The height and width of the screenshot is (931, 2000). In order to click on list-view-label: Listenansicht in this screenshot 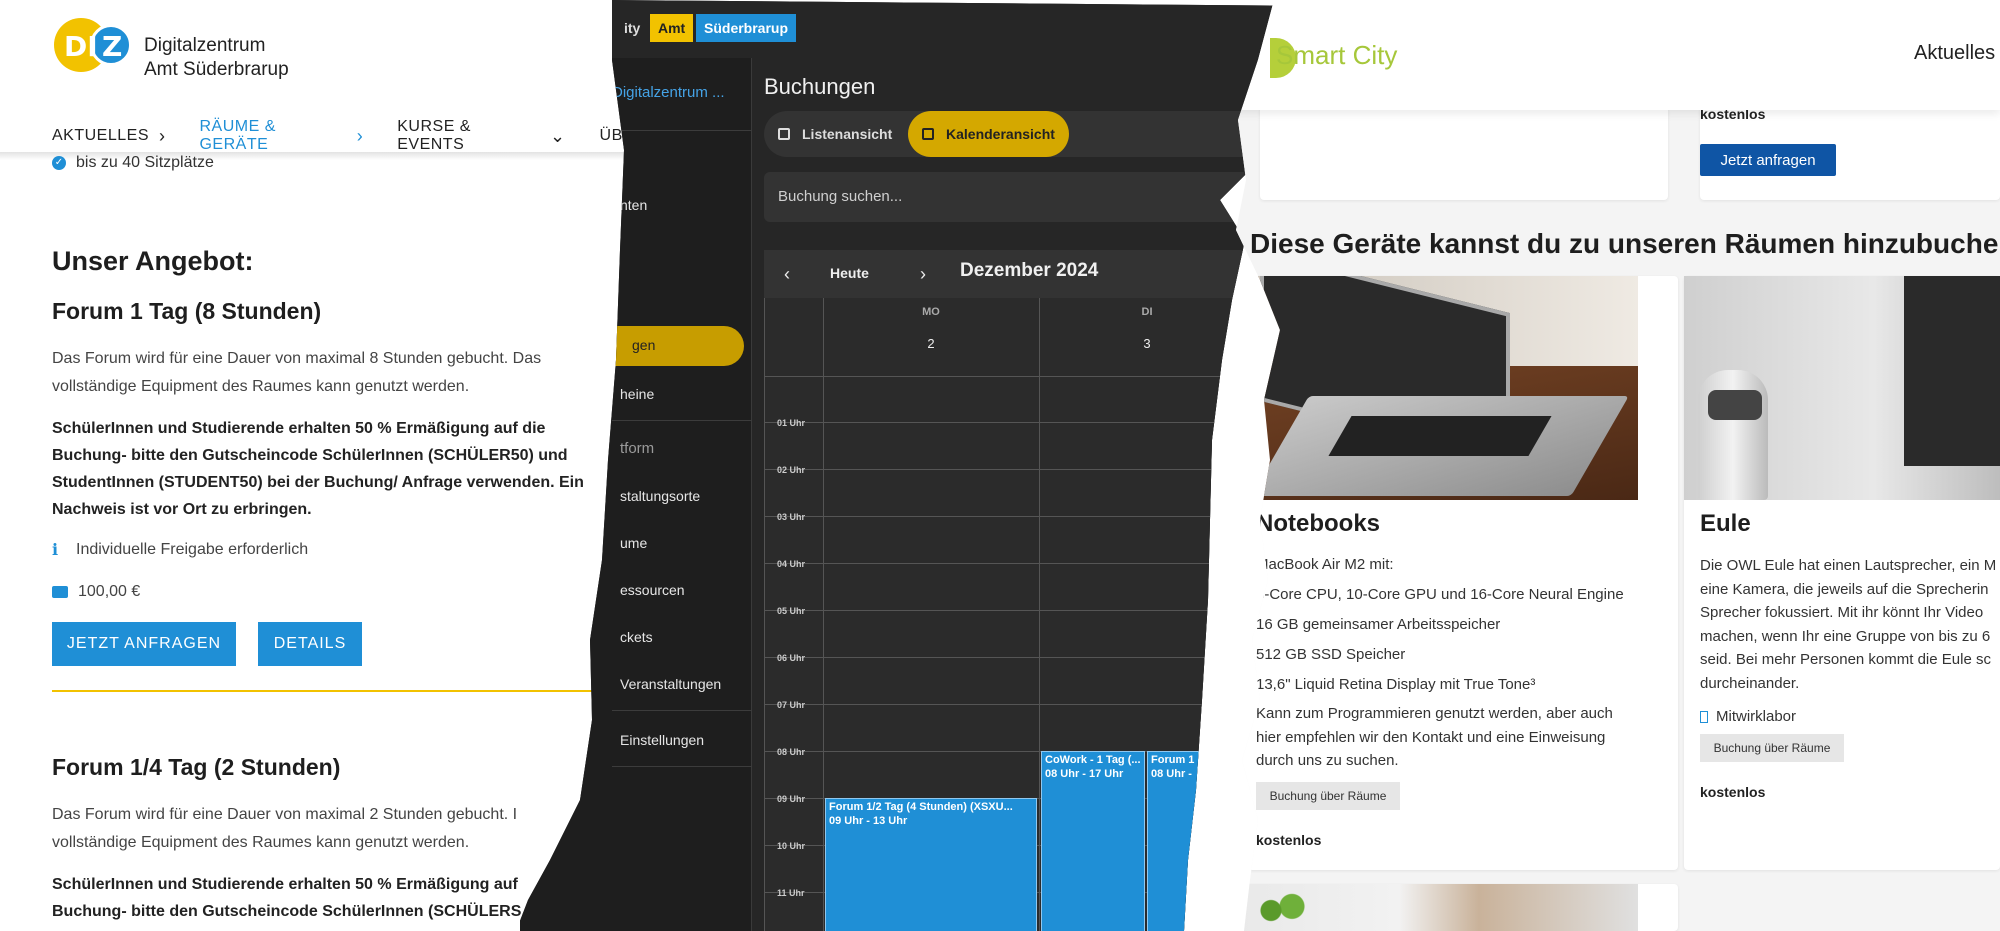, I will do `click(847, 134)`.